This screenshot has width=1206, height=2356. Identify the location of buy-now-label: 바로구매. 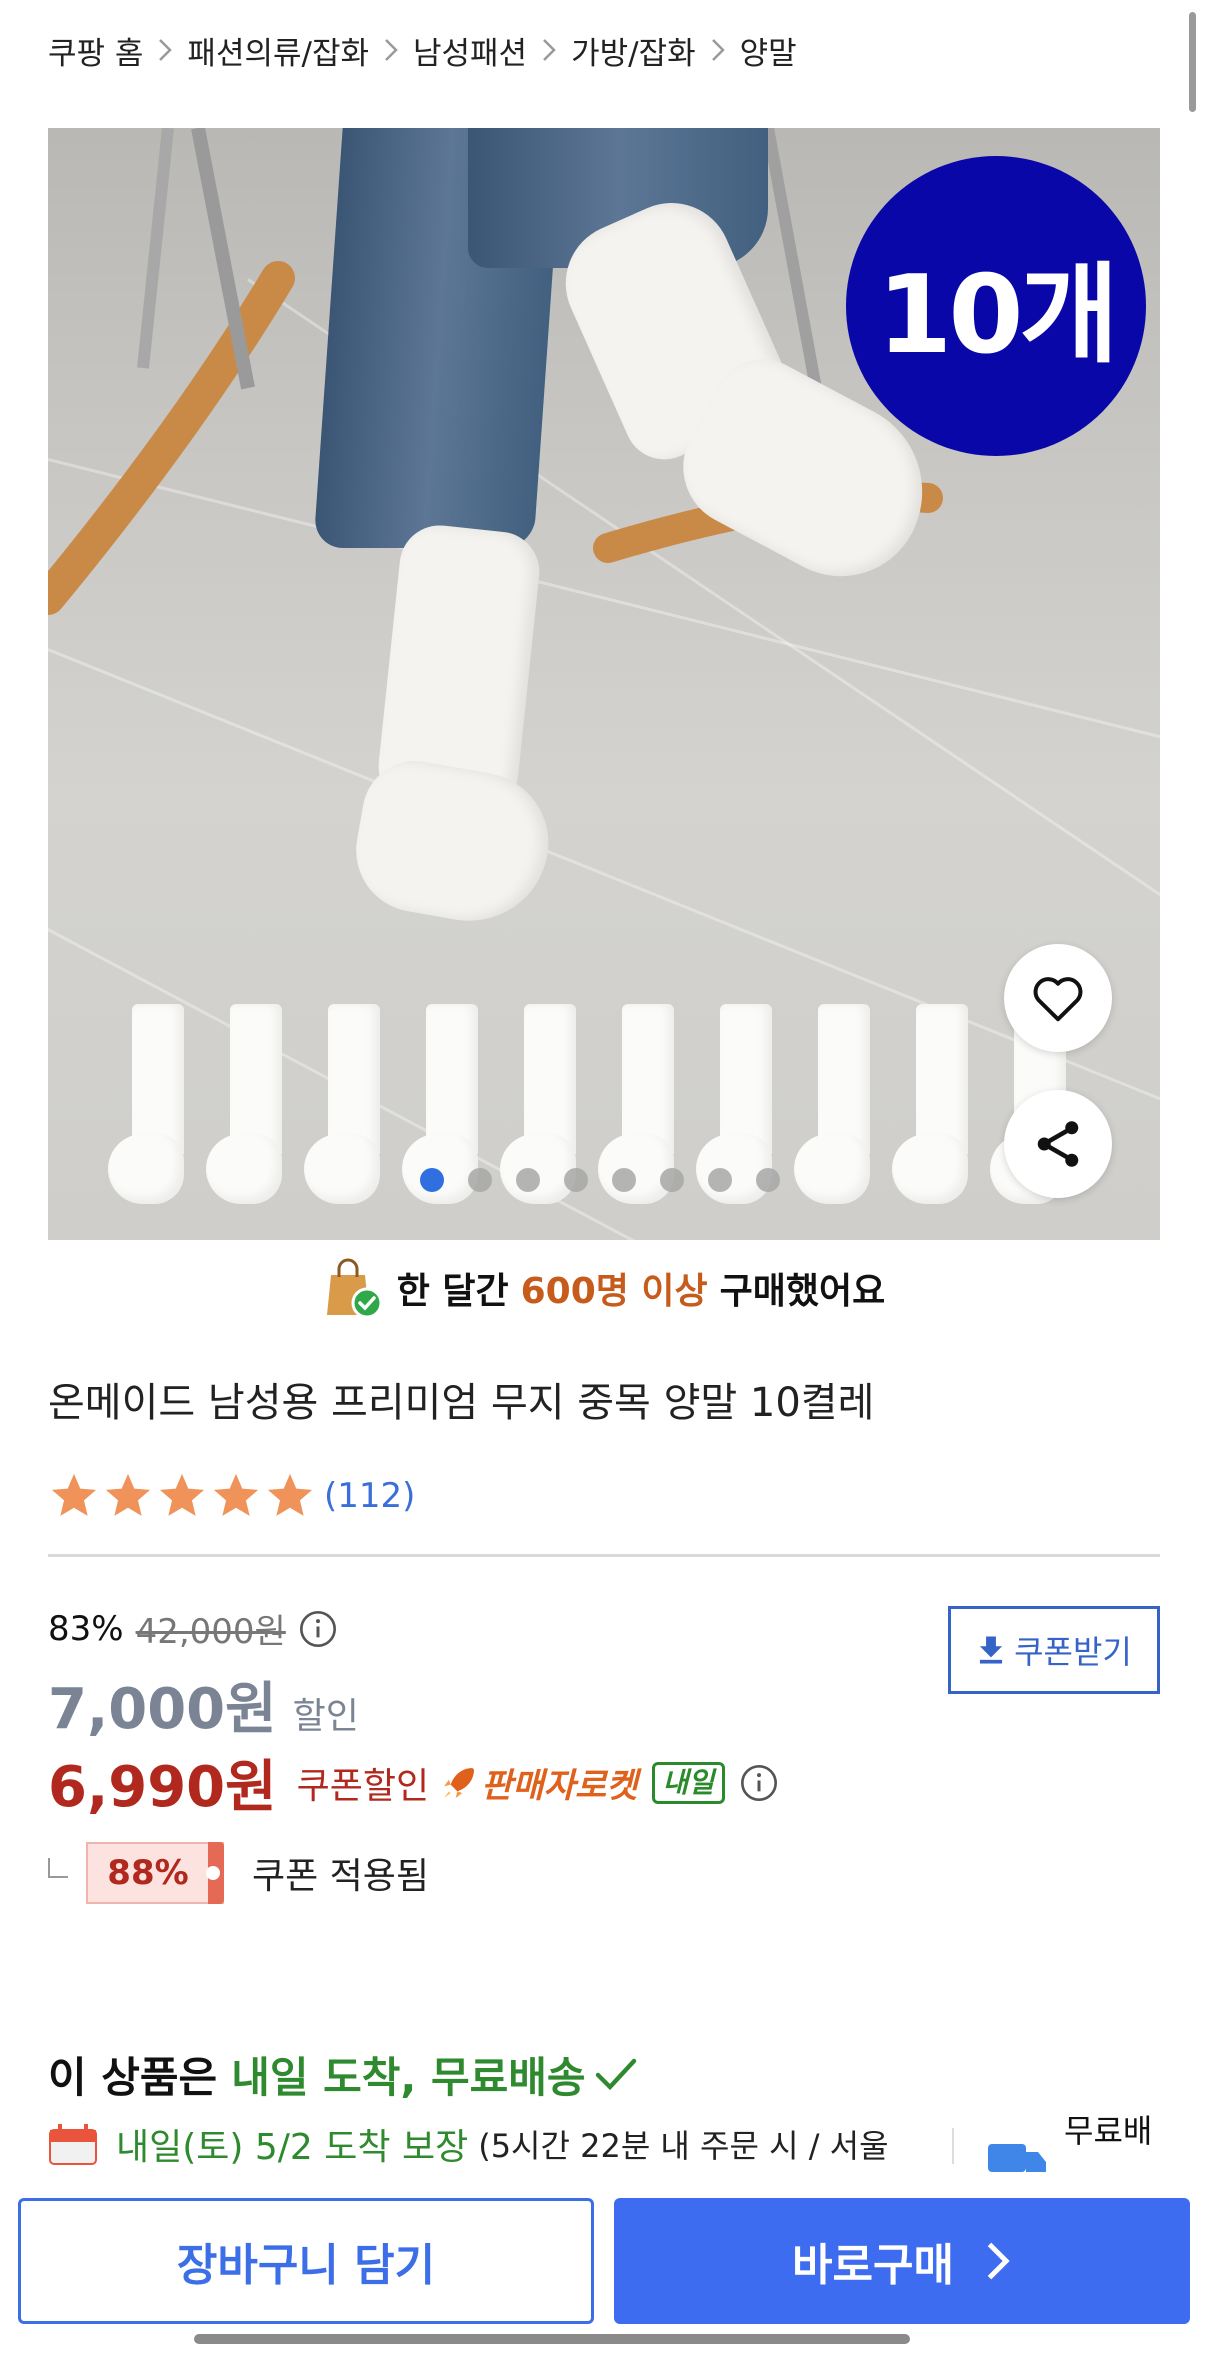
(873, 2265).